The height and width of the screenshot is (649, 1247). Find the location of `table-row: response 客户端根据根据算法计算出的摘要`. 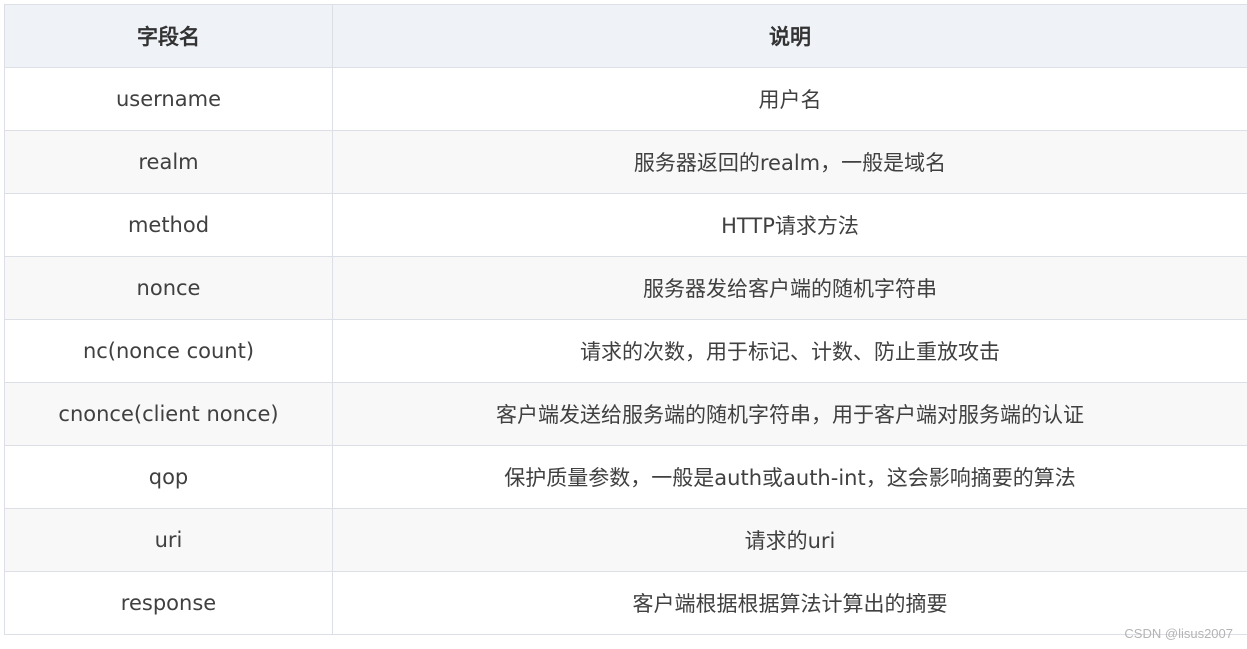

table-row: response 客户端根据根据算法计算出的摘要 is located at coordinates (625, 603).